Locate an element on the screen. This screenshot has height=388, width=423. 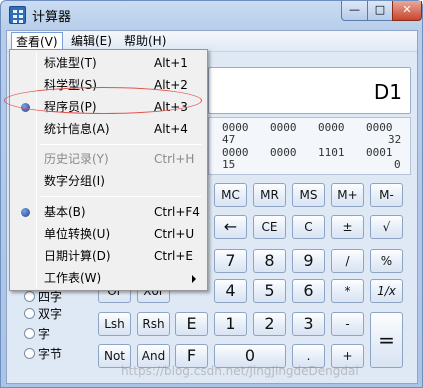
selected-bullet-icon is located at coordinates (25, 212).